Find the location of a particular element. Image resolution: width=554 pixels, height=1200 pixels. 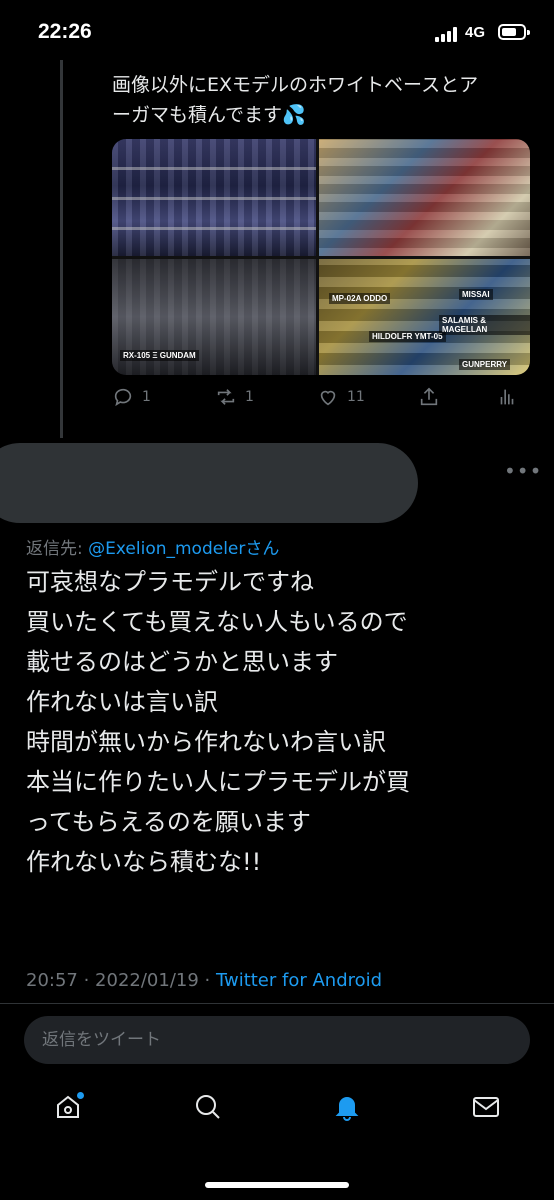

parent-tweet-line-1: 画像以外にEXモデルのホワイトベースとア is located at coordinates (295, 85).